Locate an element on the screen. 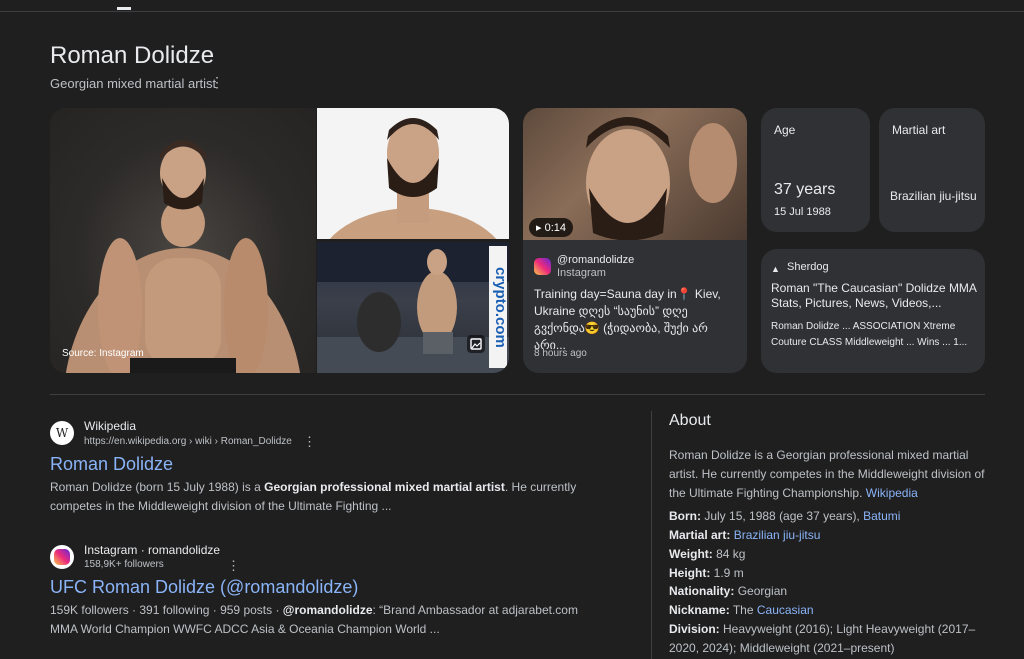  fighter-photo-illustration is located at coordinates (183, 256).